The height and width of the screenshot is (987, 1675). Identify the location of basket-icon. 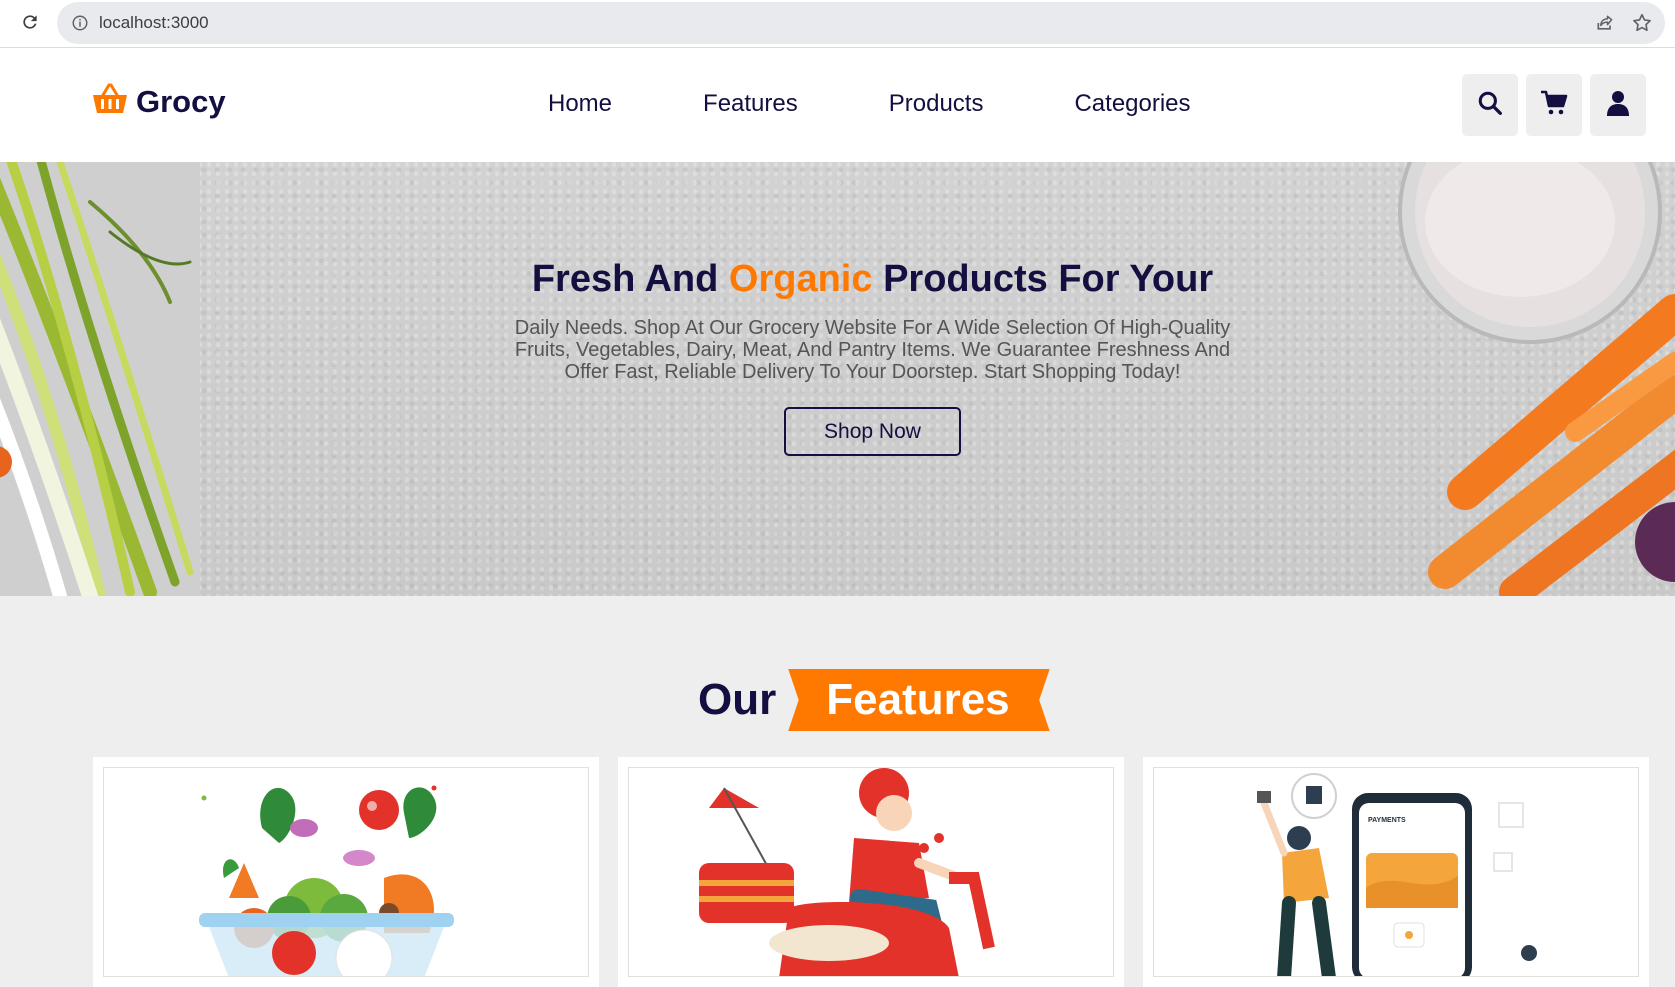
(110, 101).